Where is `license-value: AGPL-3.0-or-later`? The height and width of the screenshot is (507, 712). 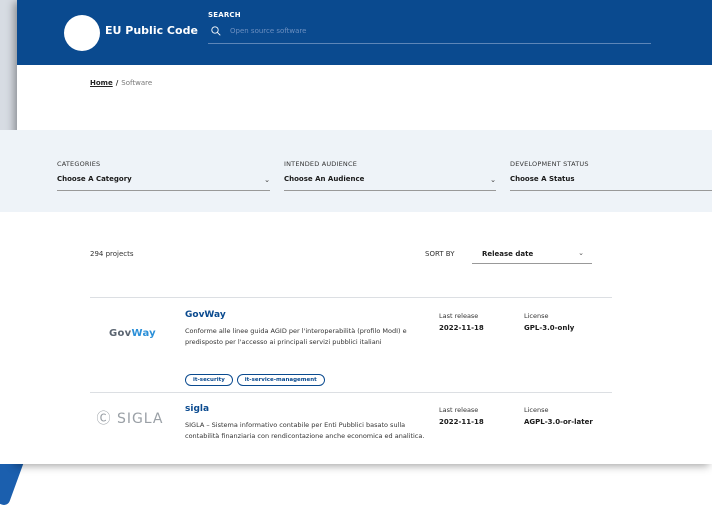 license-value: AGPL-3.0-or-later is located at coordinates (558, 422).